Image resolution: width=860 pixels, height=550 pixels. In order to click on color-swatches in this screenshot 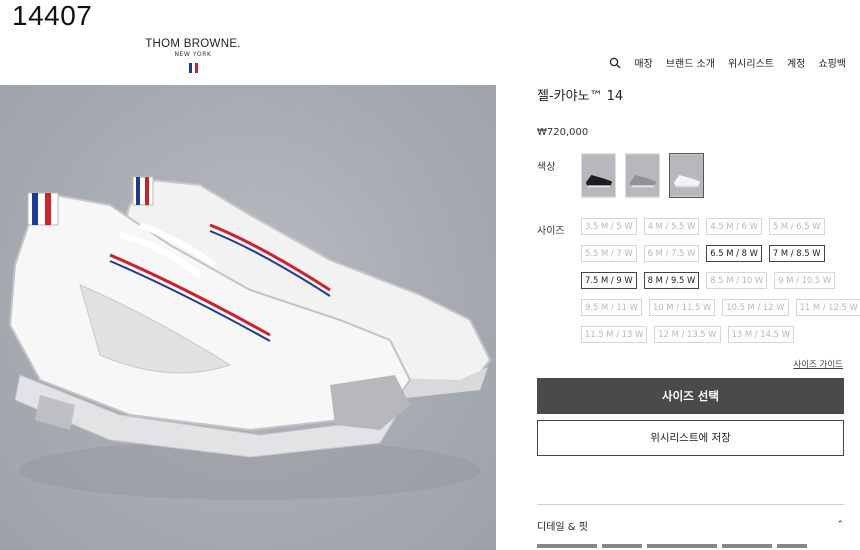, I will do `click(642, 175)`.